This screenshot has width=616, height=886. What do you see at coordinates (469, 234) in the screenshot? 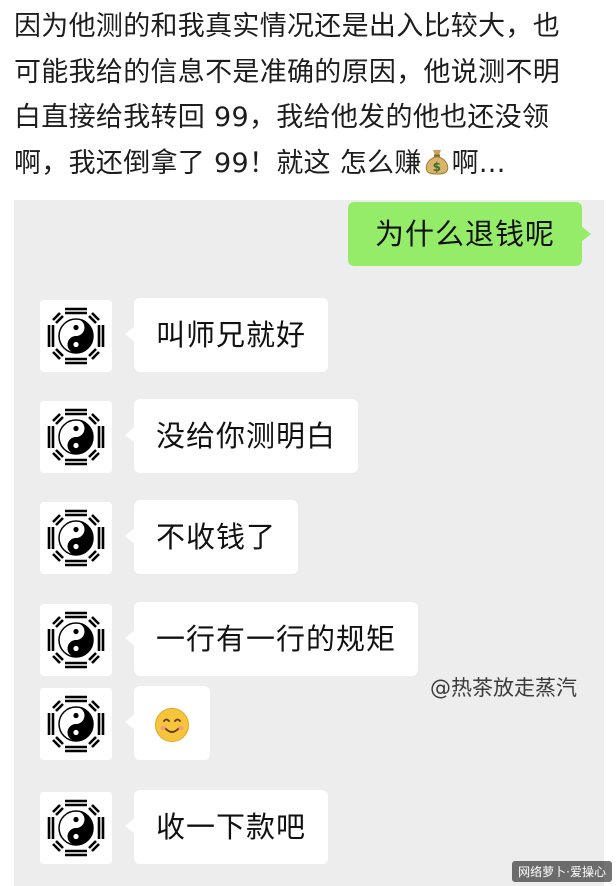
I see `outgoing-message-bubble: 为什么退钱呢` at bounding box center [469, 234].